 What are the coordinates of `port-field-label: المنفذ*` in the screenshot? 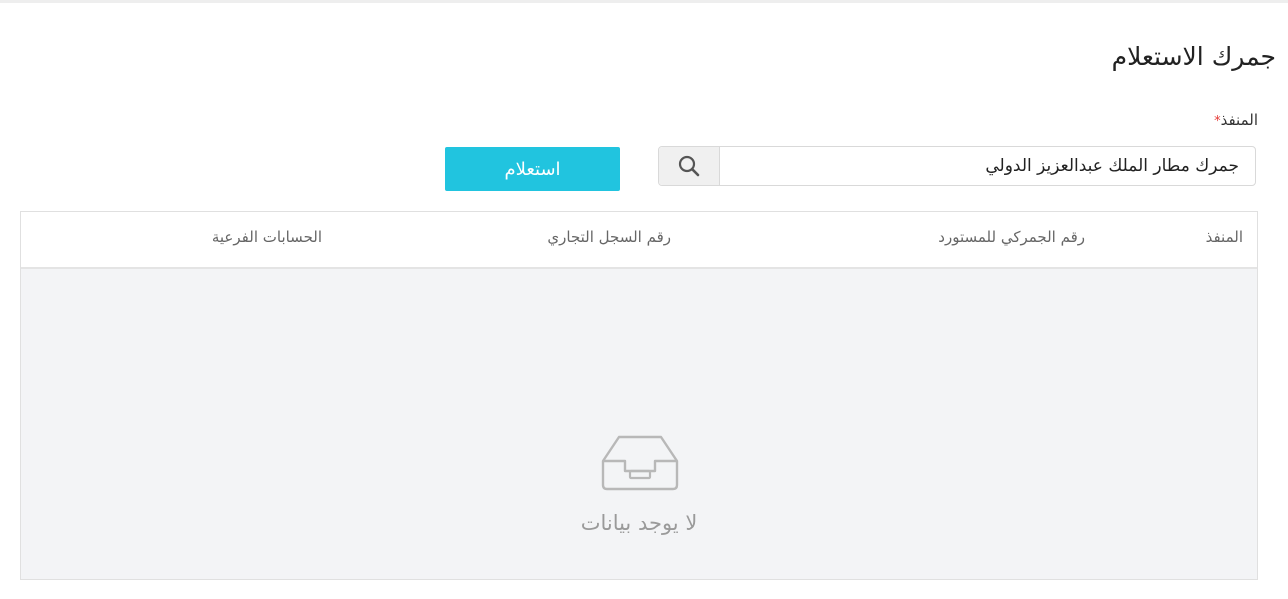 It's located at (1236, 120).